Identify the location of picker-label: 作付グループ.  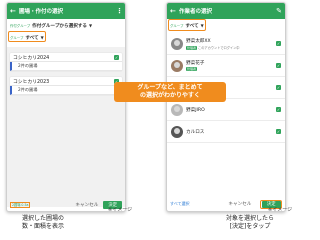
(20, 26).